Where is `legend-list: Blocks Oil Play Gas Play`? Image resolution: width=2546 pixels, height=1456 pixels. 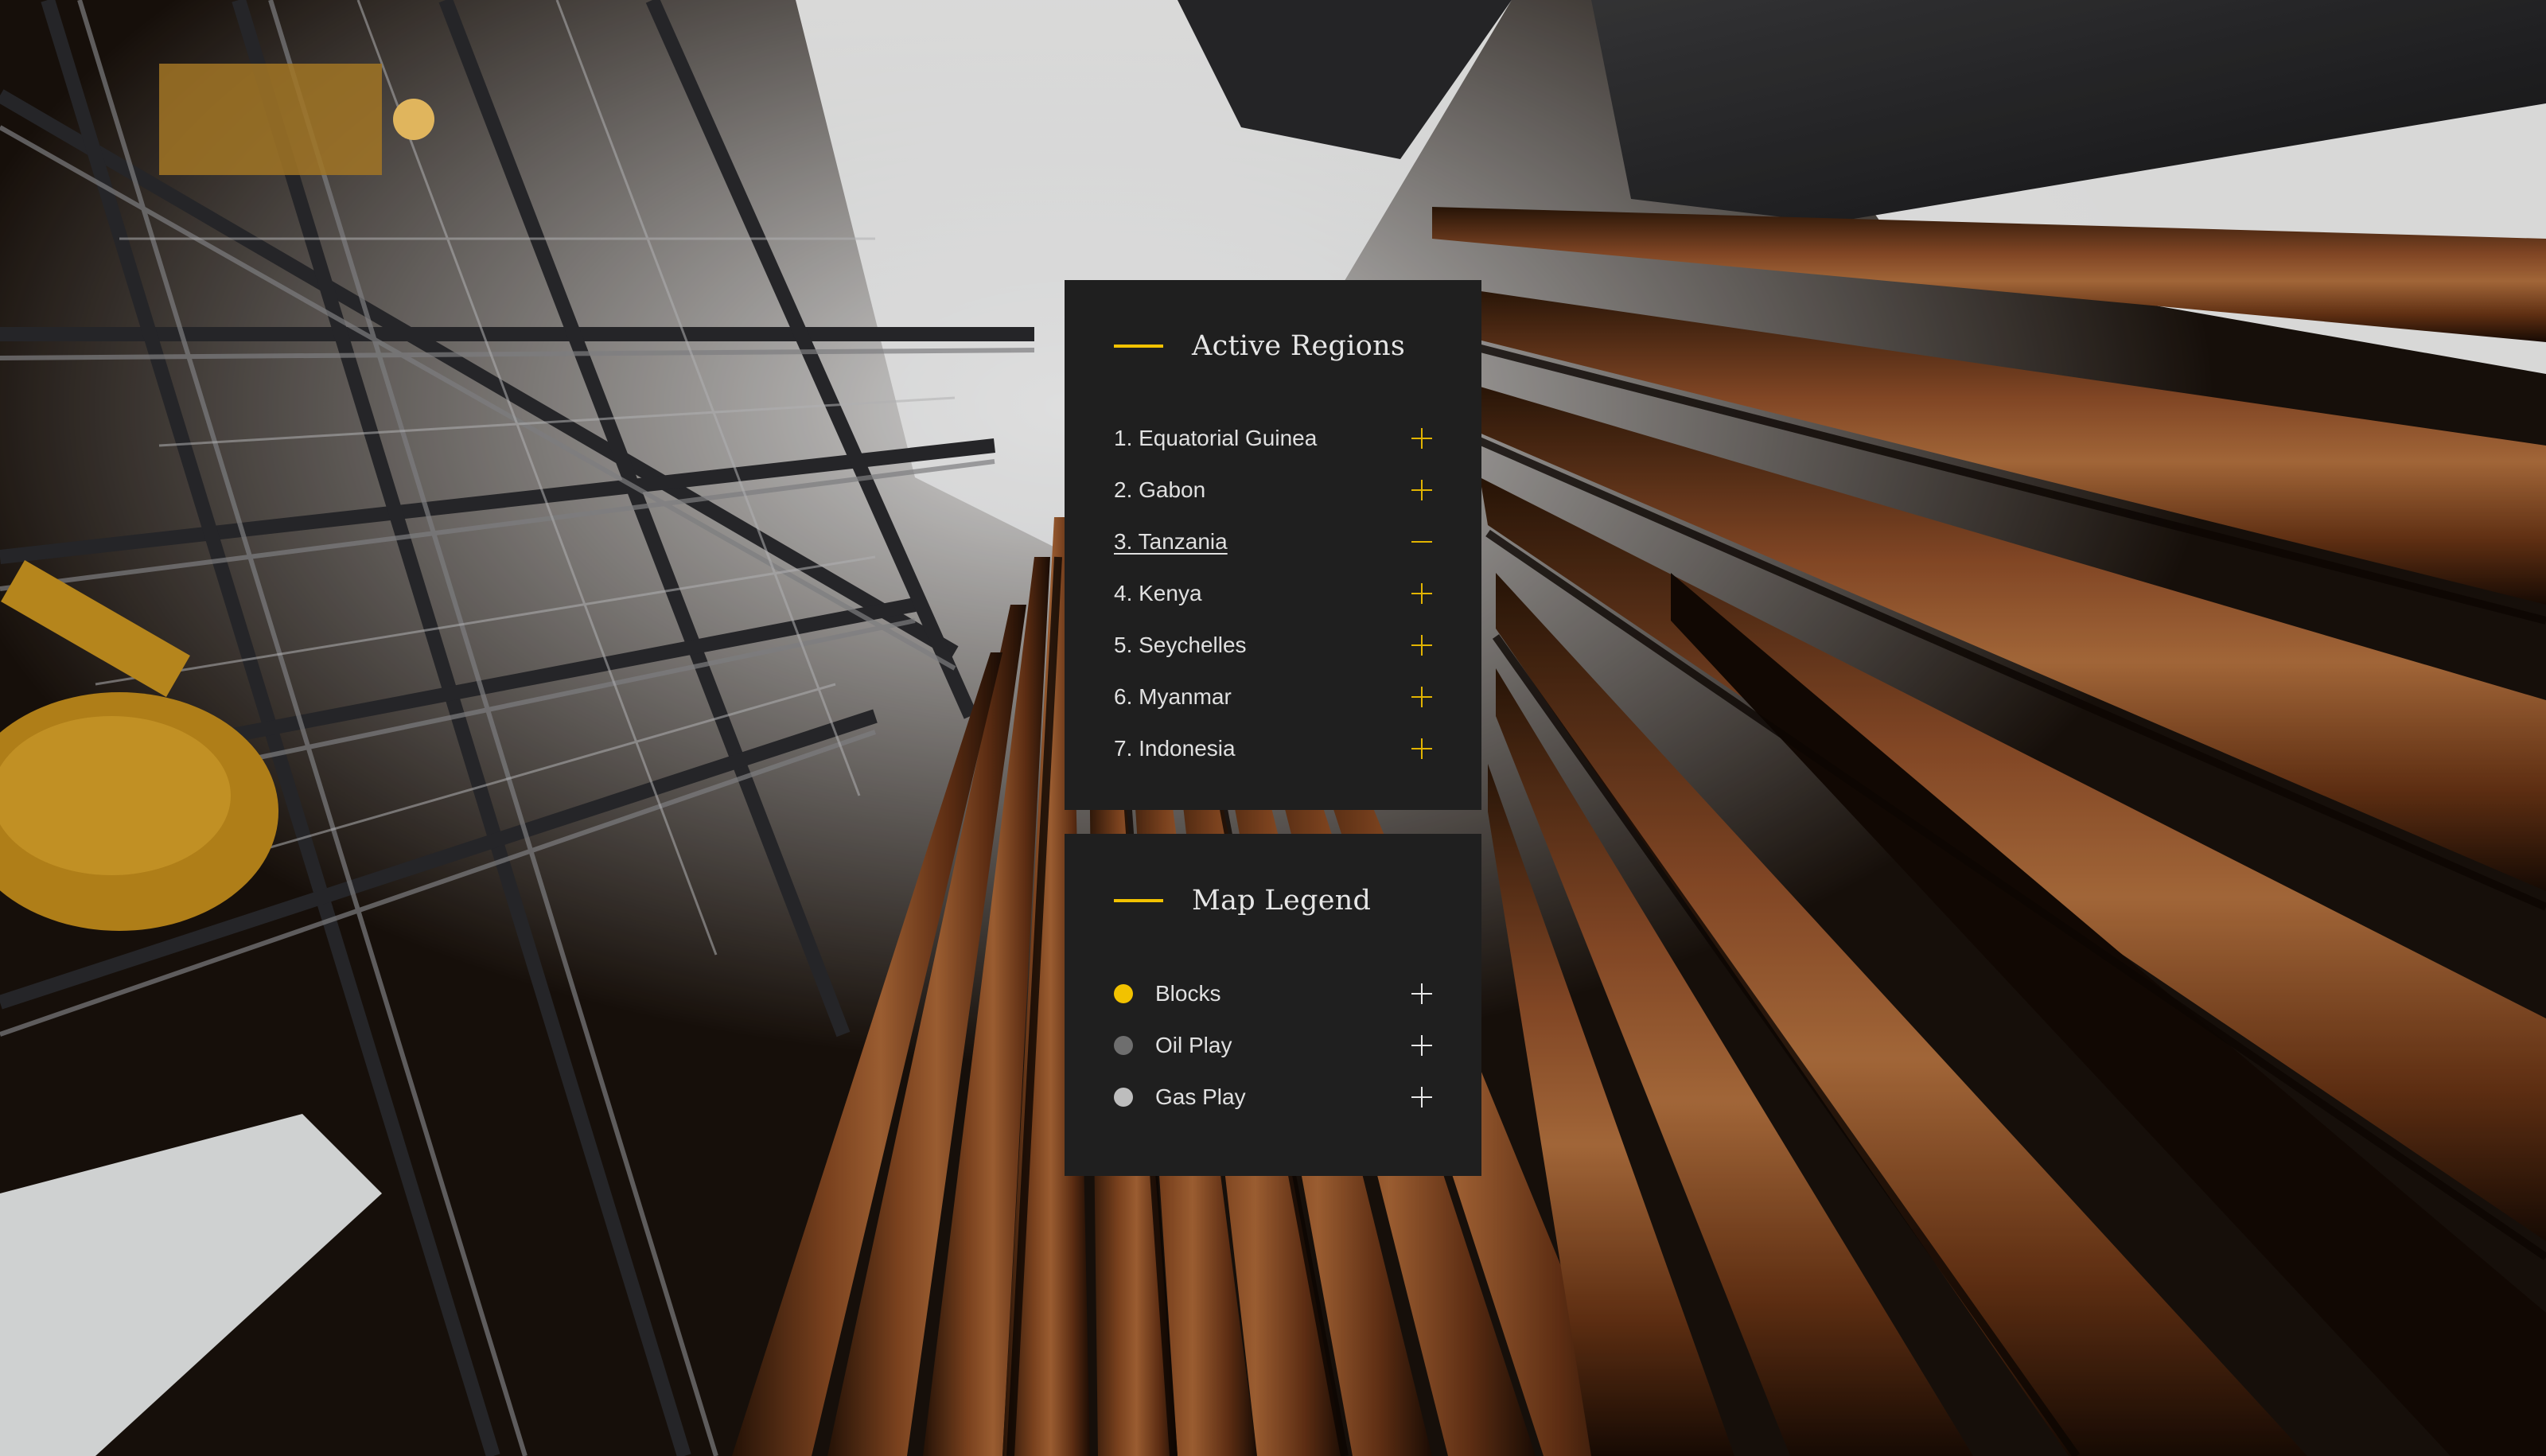
legend-list: Blocks Oil Play Gas Play is located at coordinates (1273, 1045).